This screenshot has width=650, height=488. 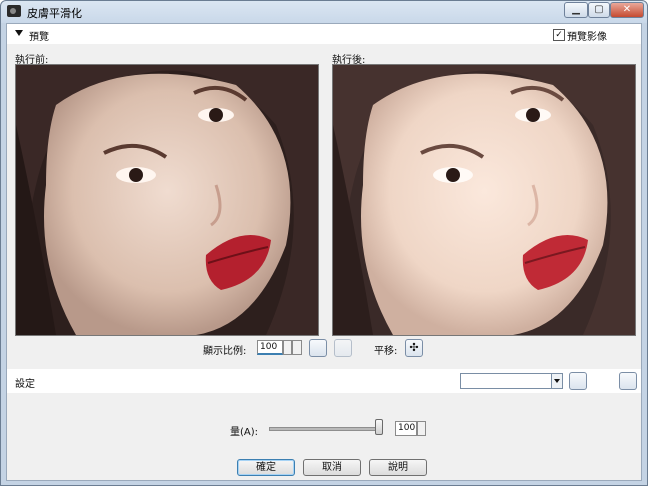 I want to click on window-title: 皮膚平滑化, so click(x=54, y=13).